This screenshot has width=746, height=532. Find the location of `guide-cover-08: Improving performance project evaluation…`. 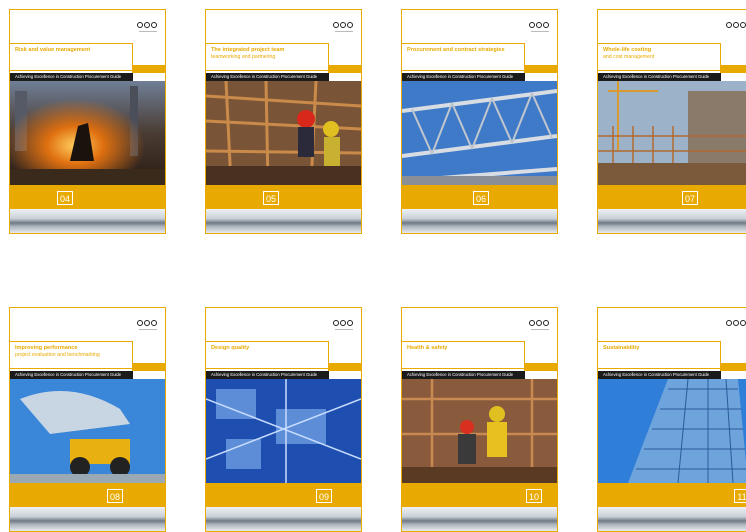

guide-cover-08: Improving performance project evaluation… is located at coordinates (87, 419).